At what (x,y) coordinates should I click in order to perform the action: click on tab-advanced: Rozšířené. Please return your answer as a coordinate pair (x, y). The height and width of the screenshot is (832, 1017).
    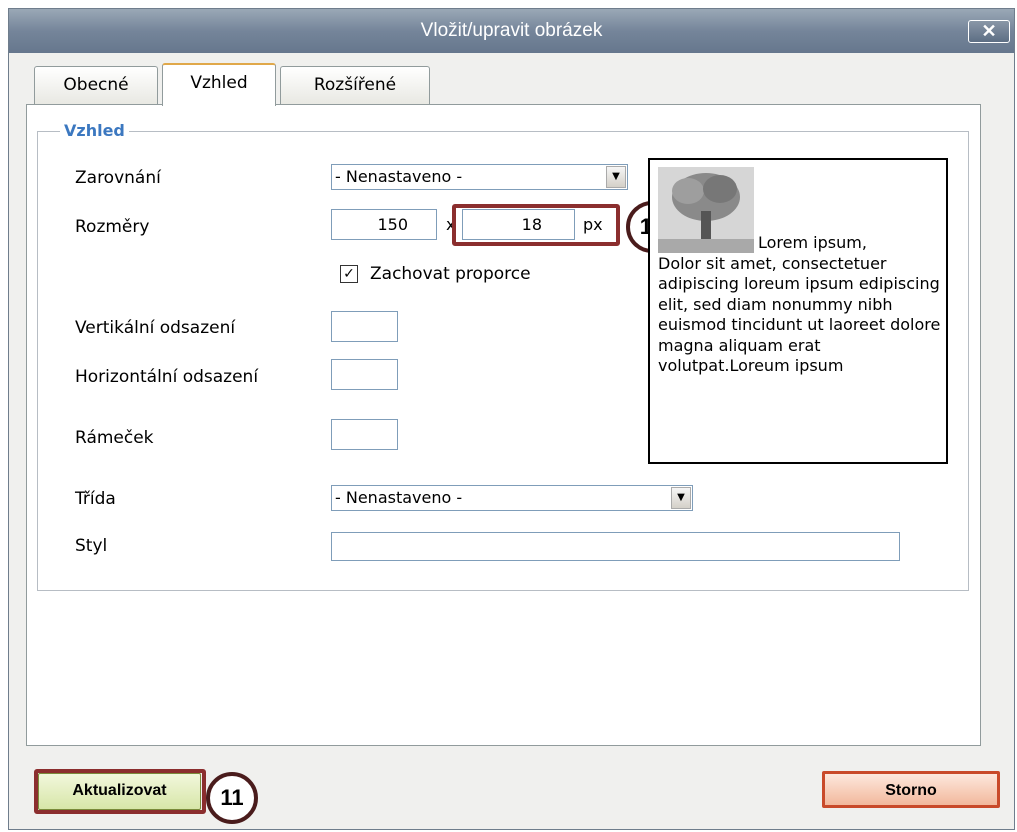
    Looking at the image, I should click on (355, 85).